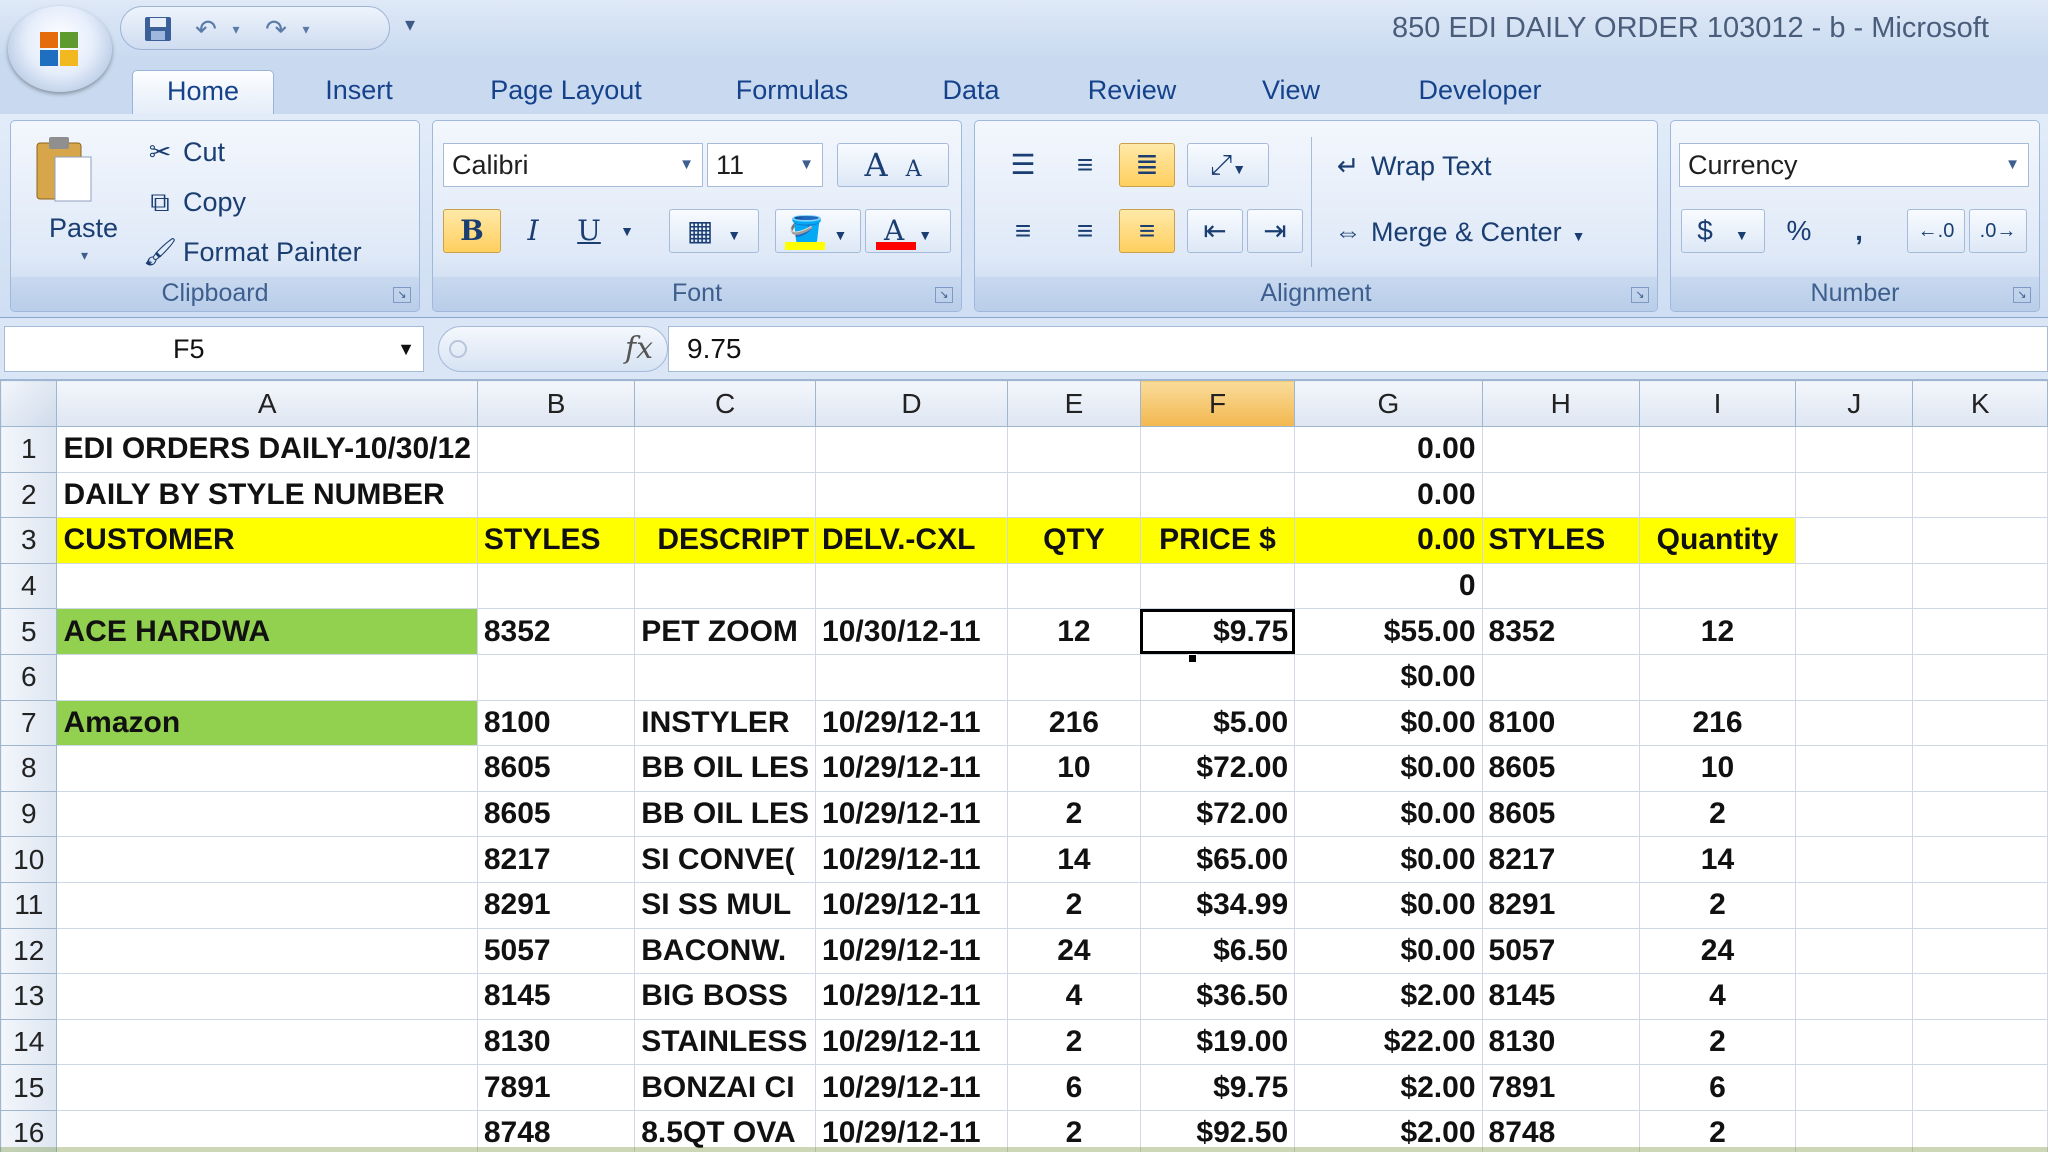 The image size is (2048, 1152). Describe the element at coordinates (556, 586) in the screenshot. I see `cell-b4` at that location.